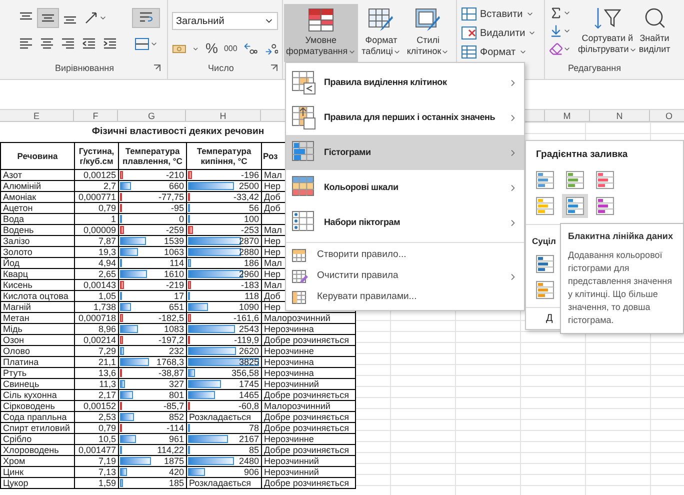 The height and width of the screenshot is (495, 684). What do you see at coordinates (179, 48) in the screenshot?
I see `currency-icon` at bounding box center [179, 48].